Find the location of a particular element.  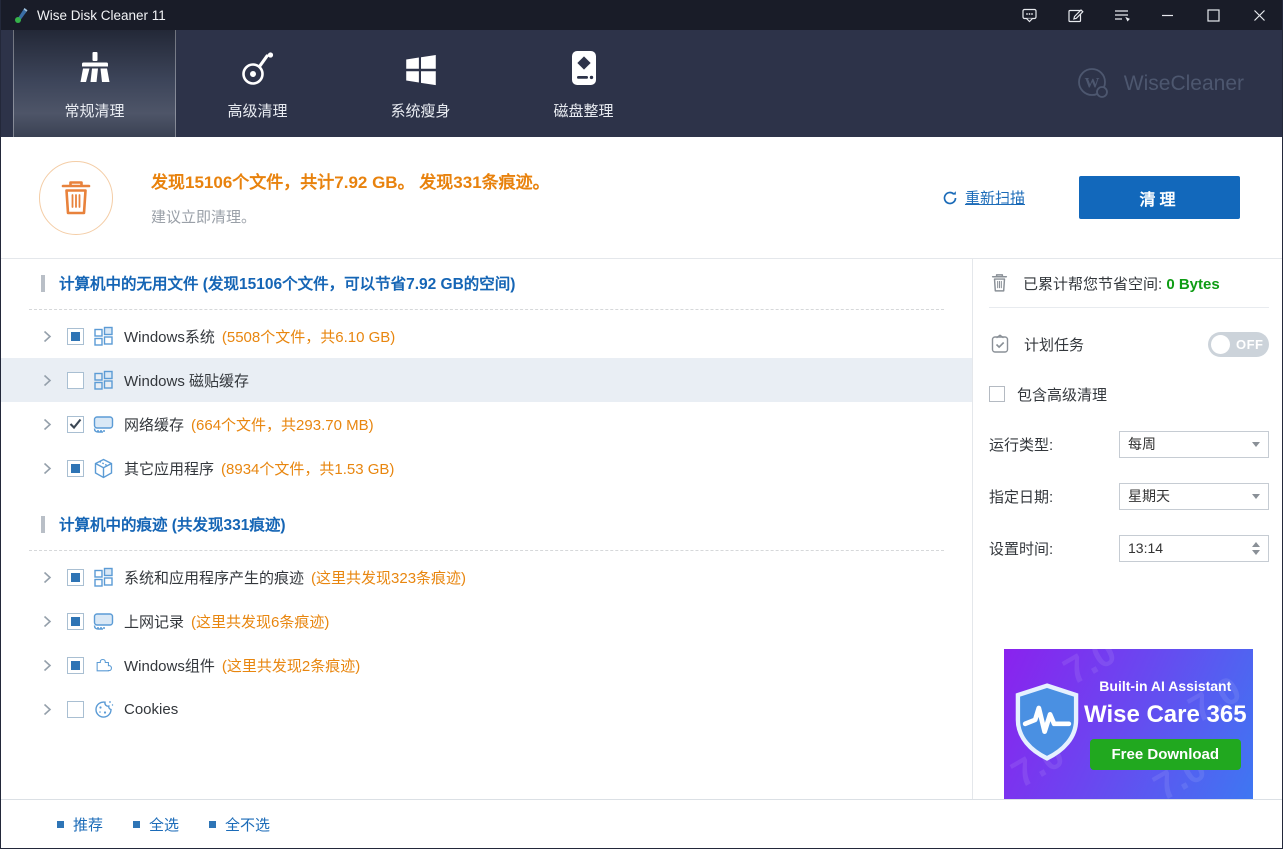

run-type-select: 每周 is located at coordinates (1194, 444).